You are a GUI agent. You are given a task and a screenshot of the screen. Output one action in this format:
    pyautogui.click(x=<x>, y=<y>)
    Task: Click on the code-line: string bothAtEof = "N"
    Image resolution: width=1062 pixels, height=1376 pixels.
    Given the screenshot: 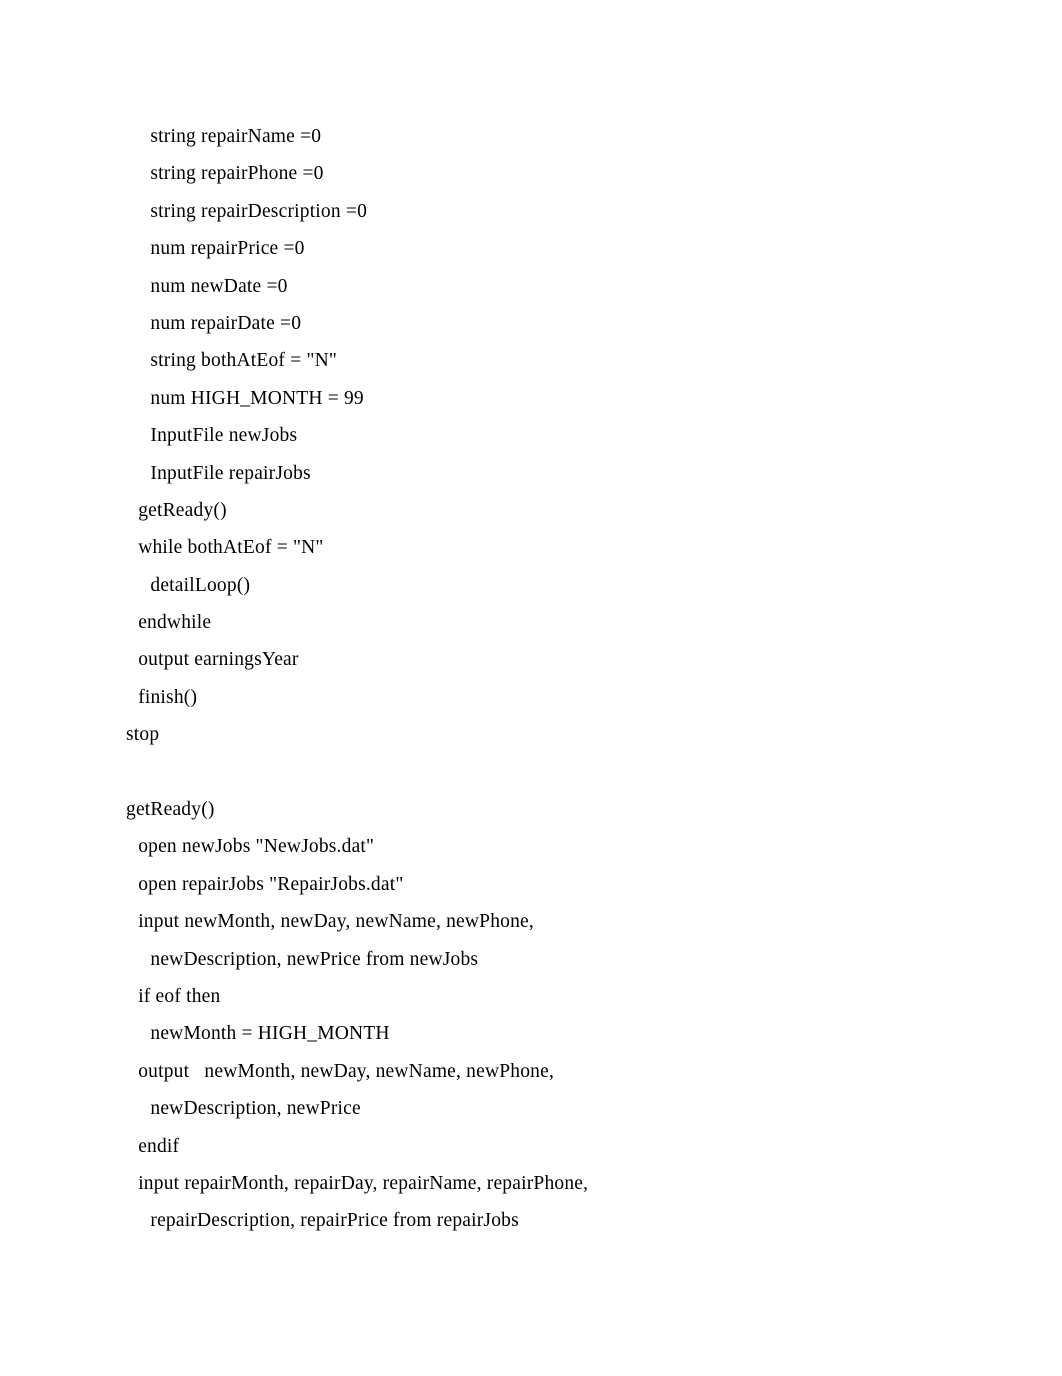 What is the action you would take?
    pyautogui.click(x=244, y=361)
    